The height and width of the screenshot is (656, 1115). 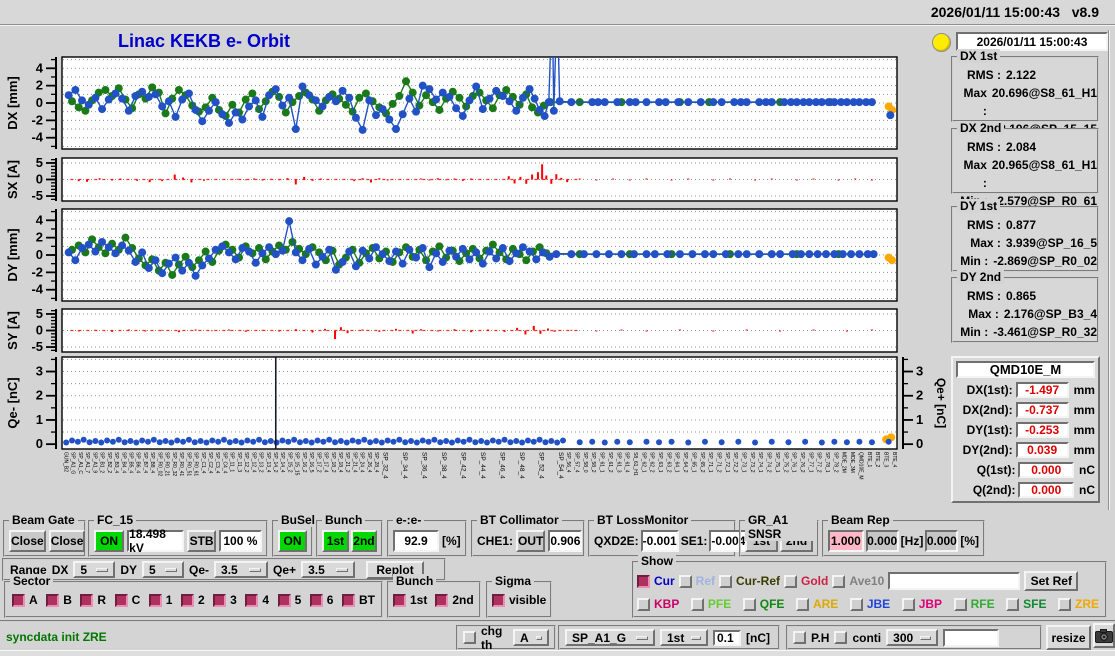 What do you see at coordinates (451, 179) in the screenshot?
I see `sx-plot: -50 5 SX [A]` at bounding box center [451, 179].